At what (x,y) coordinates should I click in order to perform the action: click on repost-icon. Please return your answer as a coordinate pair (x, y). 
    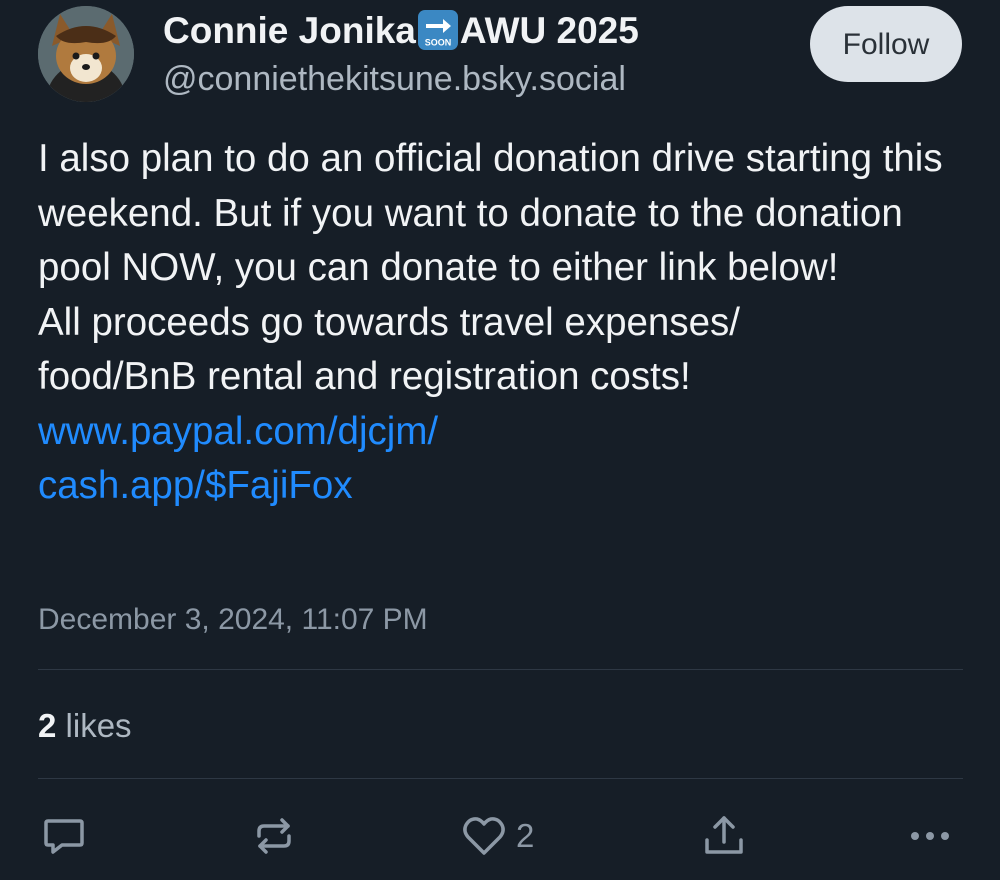
    Looking at the image, I should click on (274, 836).